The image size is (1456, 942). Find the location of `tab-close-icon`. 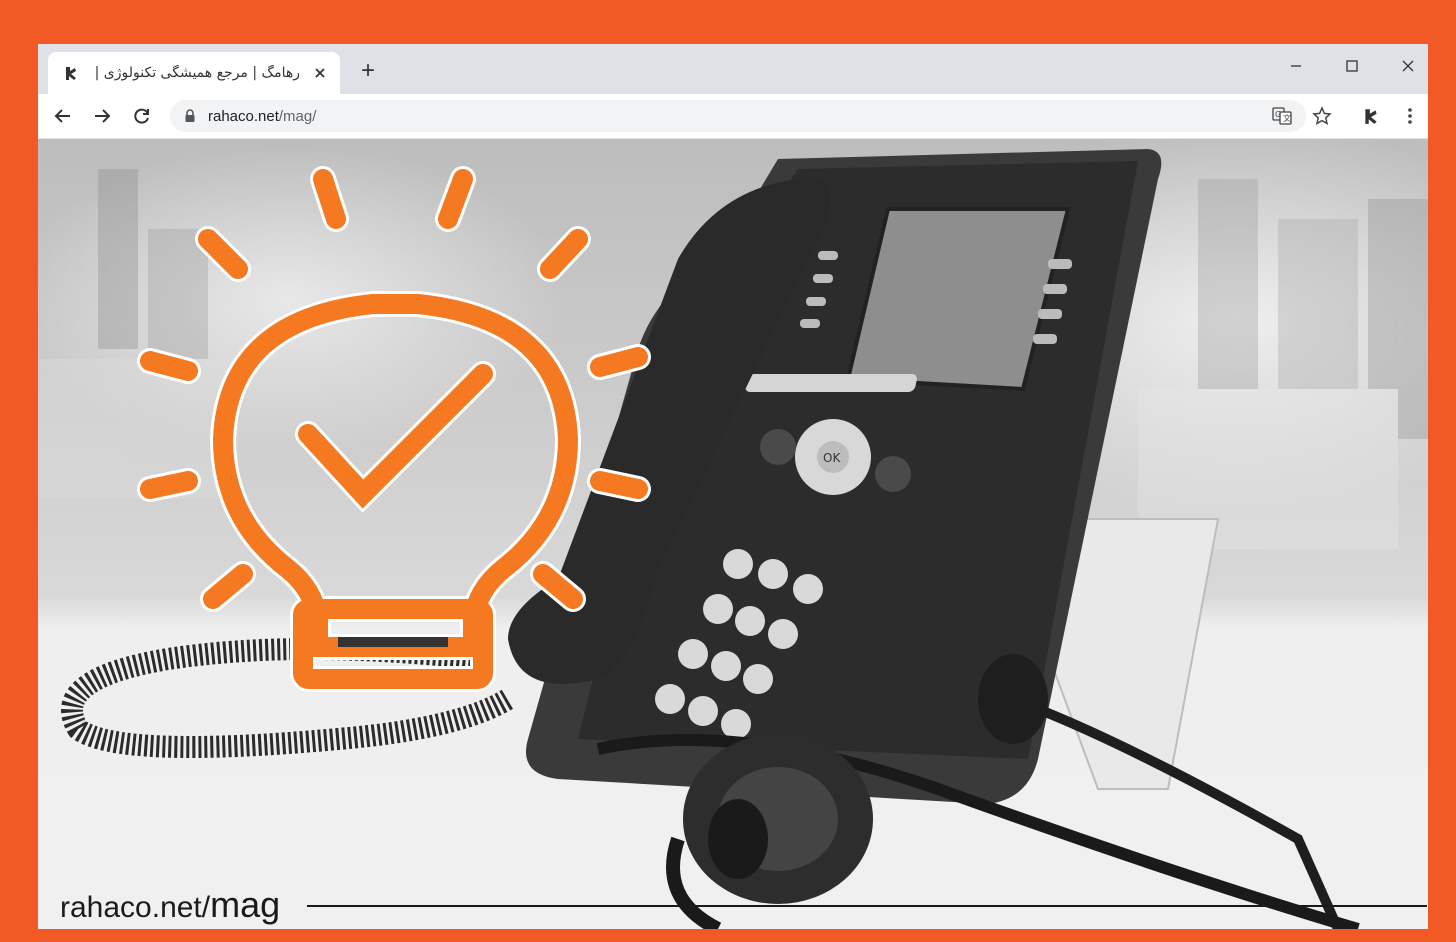

tab-close-icon is located at coordinates (320, 73).